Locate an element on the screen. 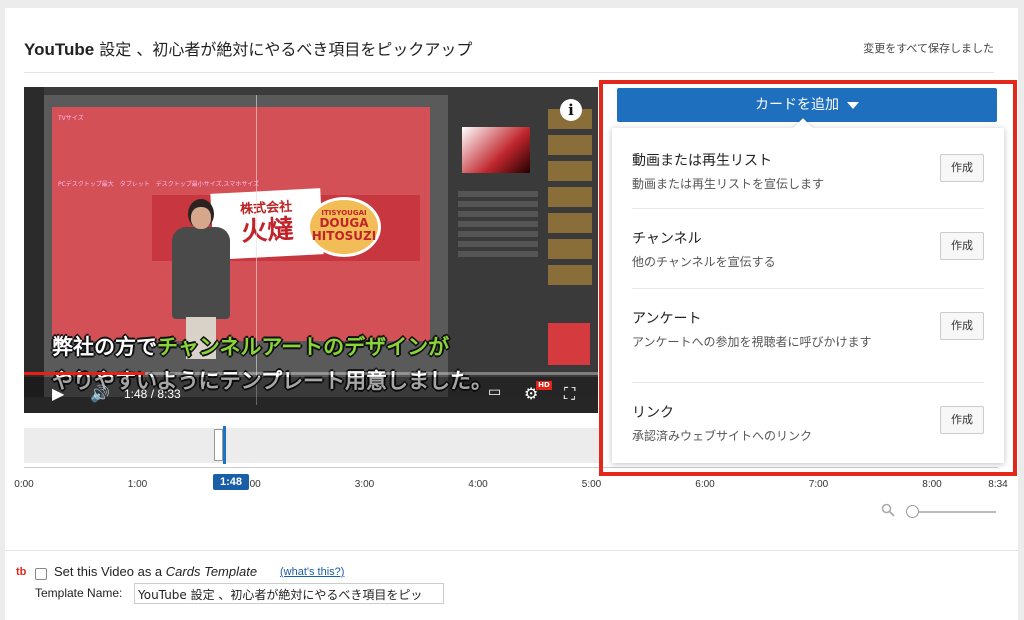 The width and height of the screenshot is (1024, 620). subtitle-line-1: 弊社の方でチャンネルアートのデザインが is located at coordinates (250, 346).